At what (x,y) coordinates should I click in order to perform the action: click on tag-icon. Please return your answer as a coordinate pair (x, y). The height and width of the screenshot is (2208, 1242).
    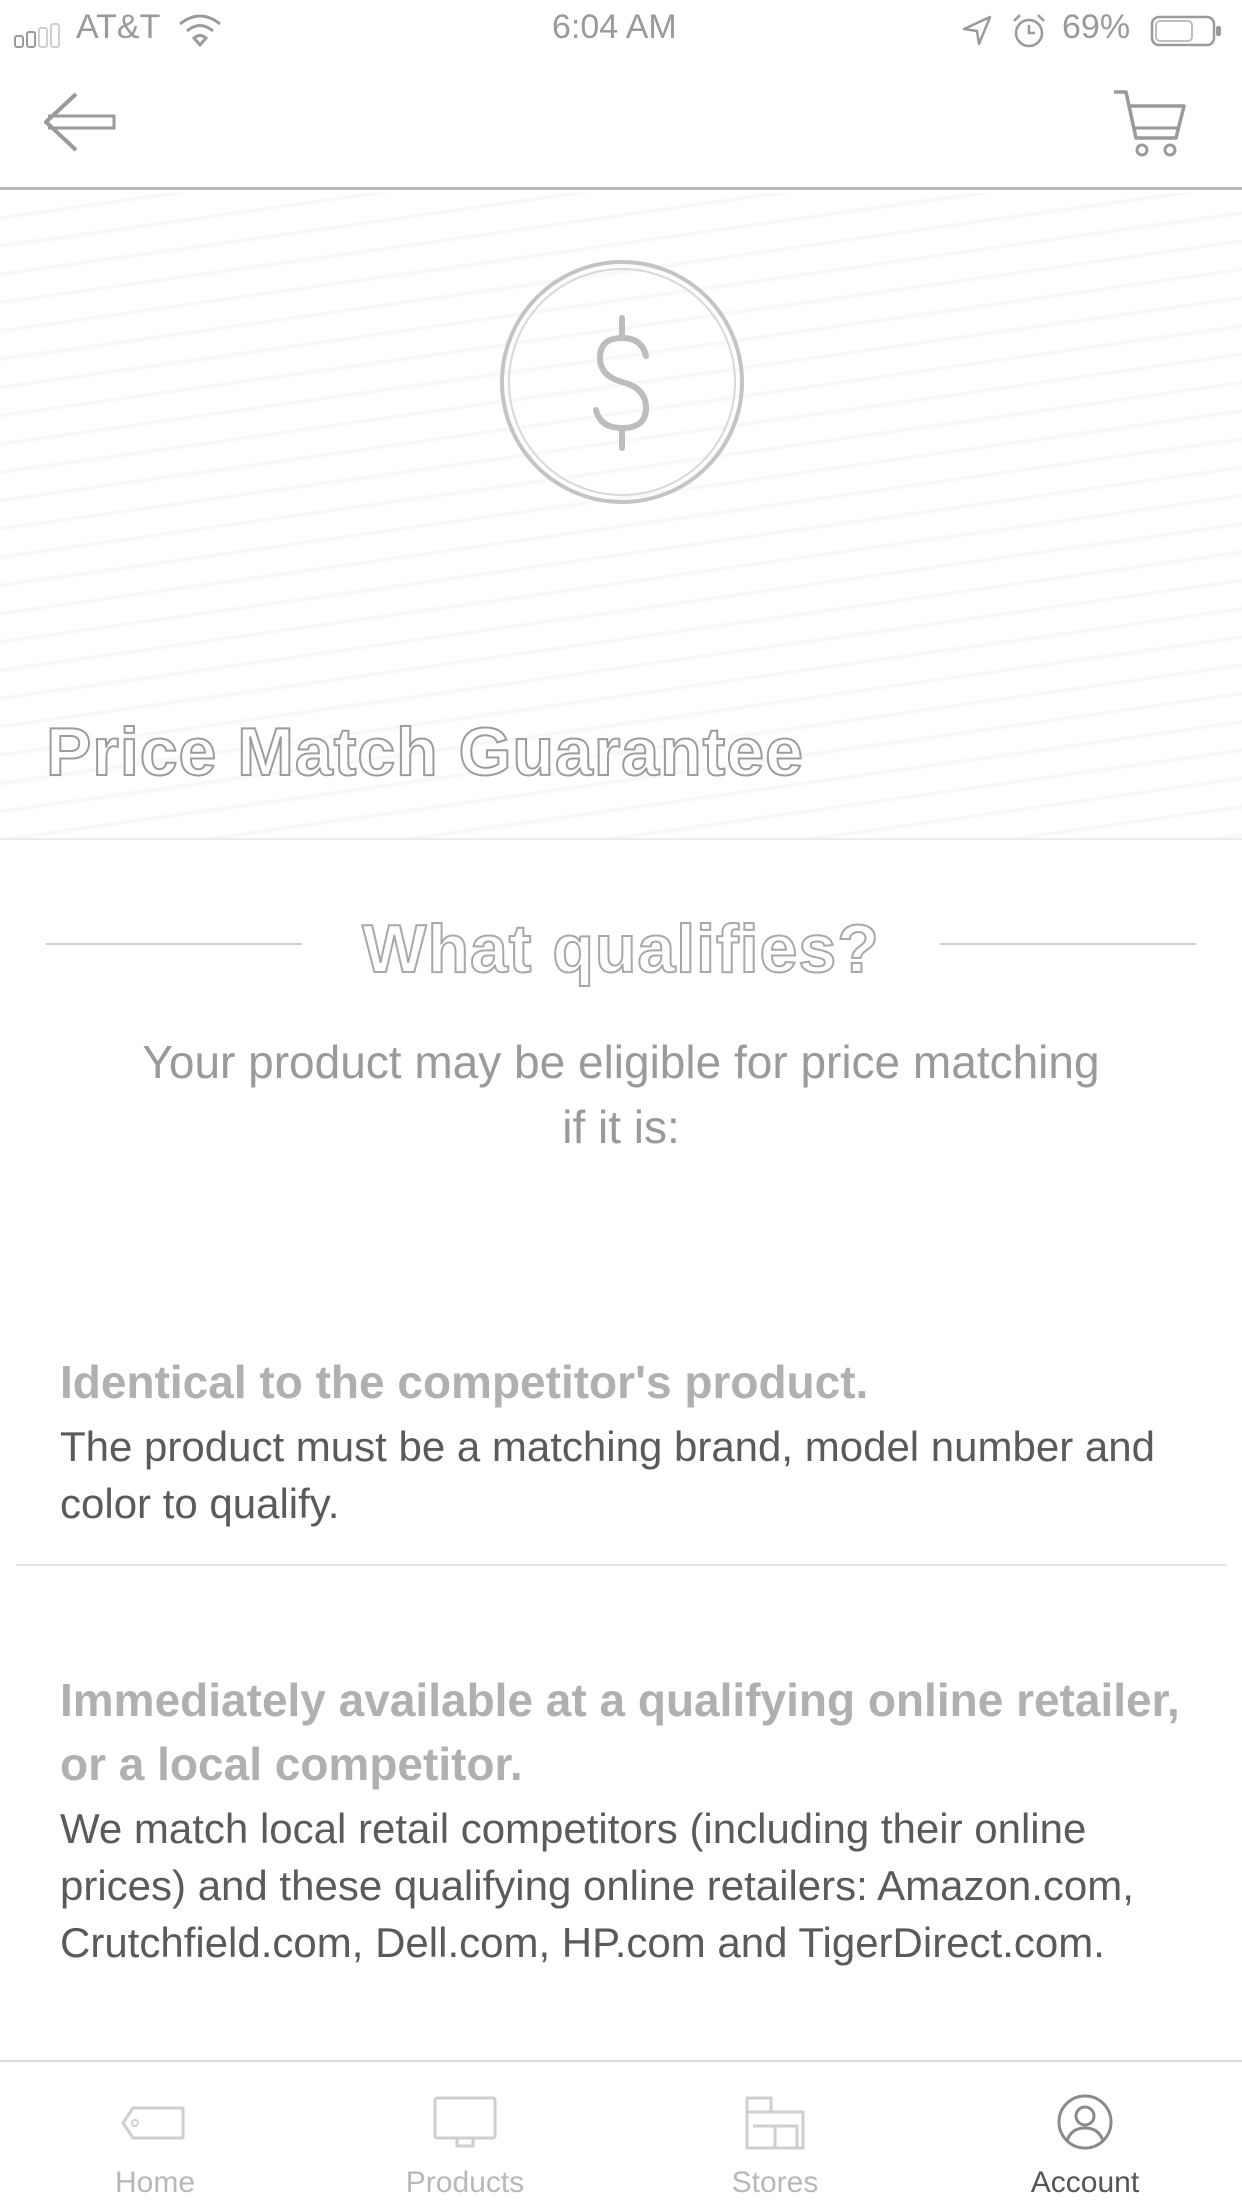
    Looking at the image, I should click on (153, 2123).